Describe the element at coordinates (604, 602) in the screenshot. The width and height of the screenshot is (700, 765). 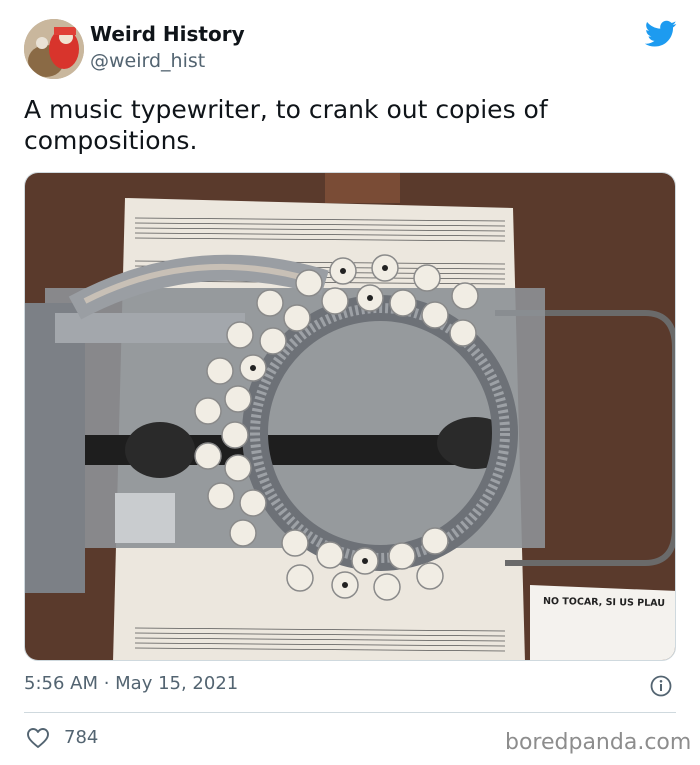
I see `sign-text: NO TOCAR, SI US PLAU` at that location.